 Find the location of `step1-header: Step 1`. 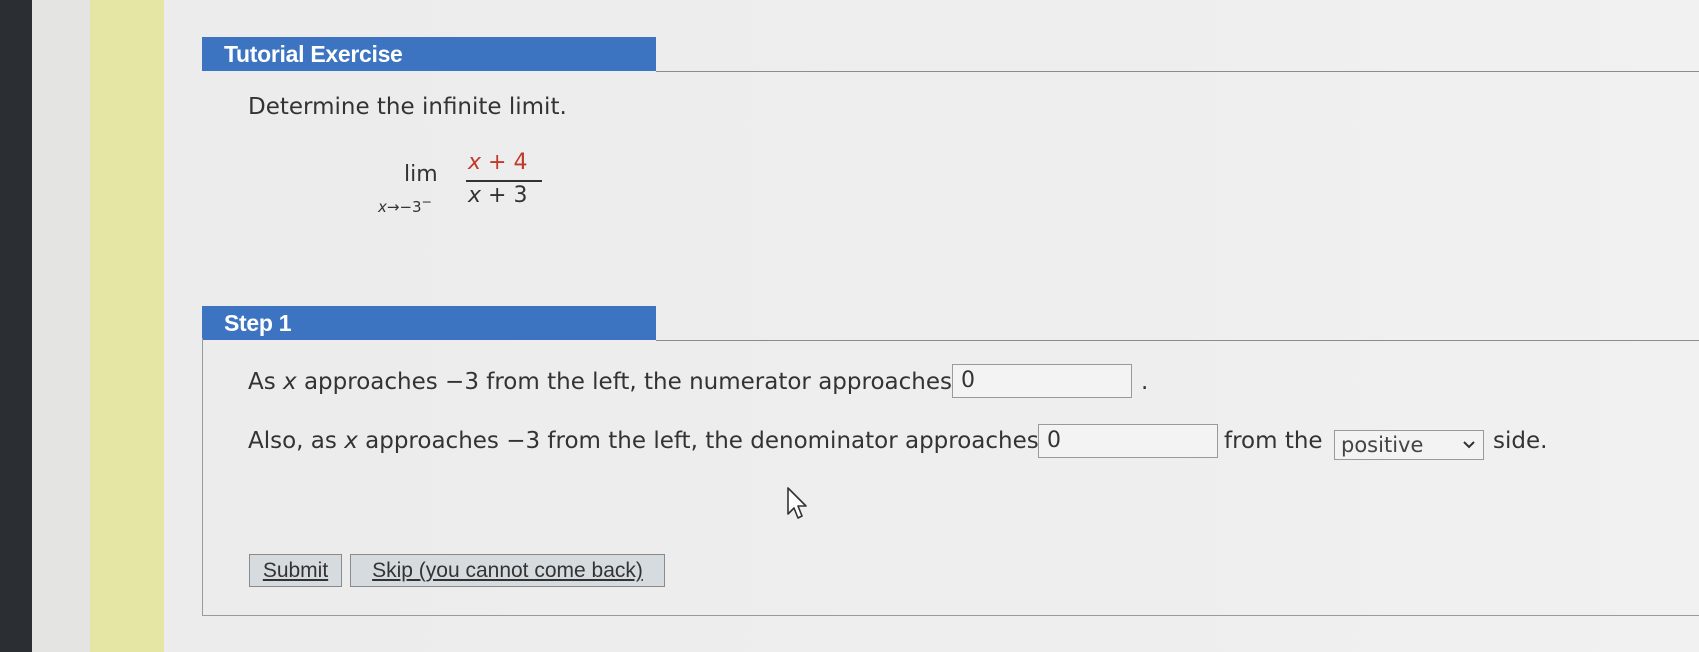

step1-header: Step 1 is located at coordinates (429, 323).